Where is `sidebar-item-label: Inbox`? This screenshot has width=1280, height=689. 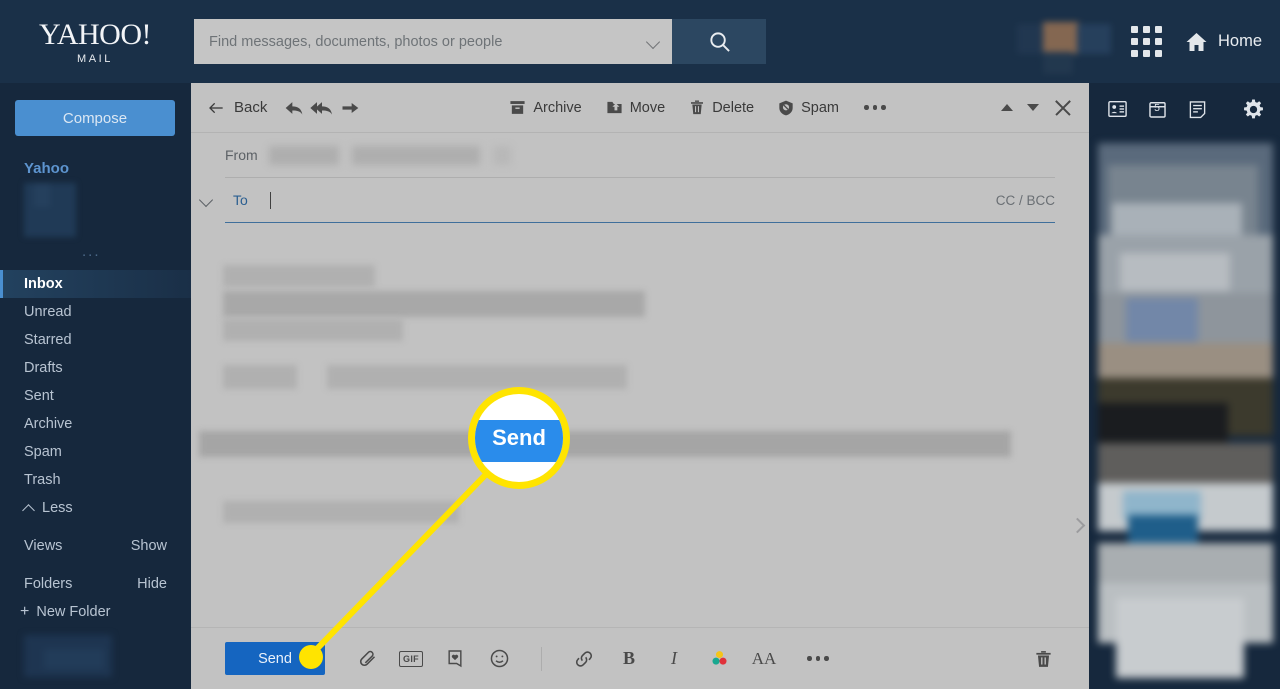
sidebar-item-label: Inbox is located at coordinates (43, 284).